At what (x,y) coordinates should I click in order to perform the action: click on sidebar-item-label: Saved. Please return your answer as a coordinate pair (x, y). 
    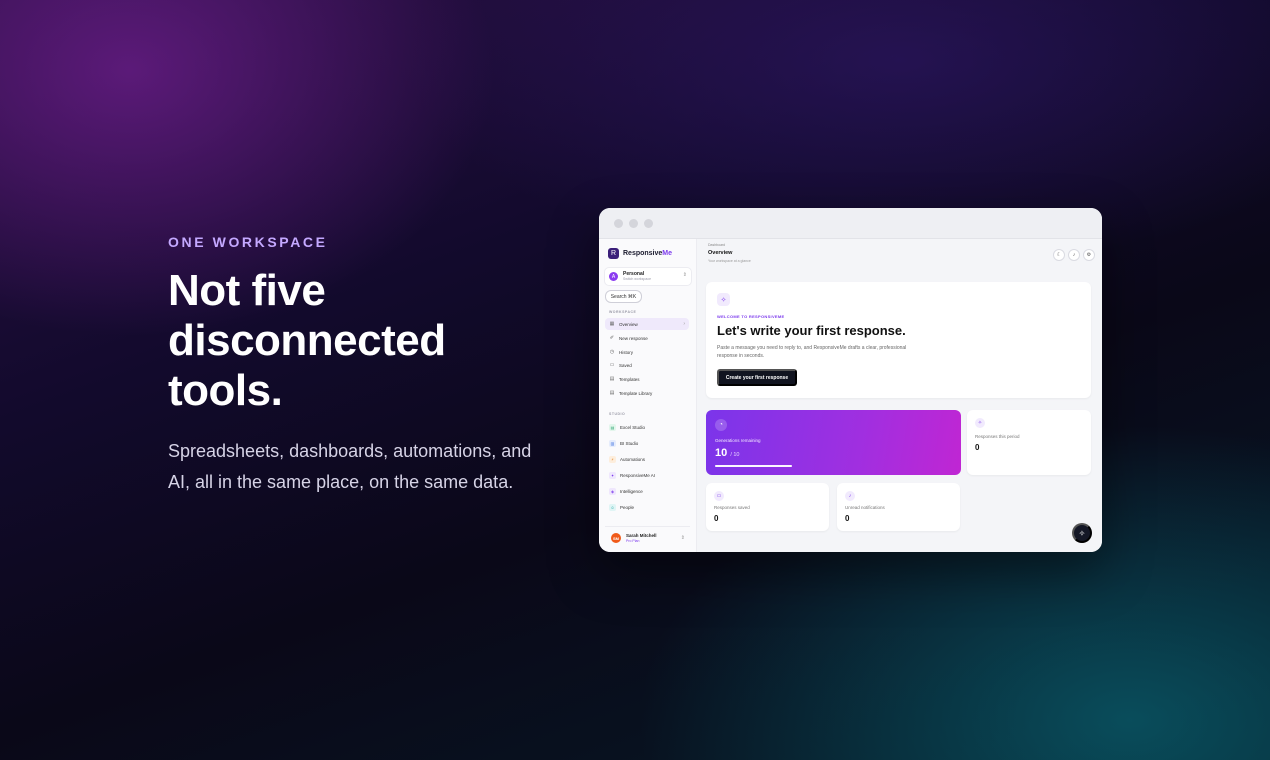
    Looking at the image, I should click on (625, 365).